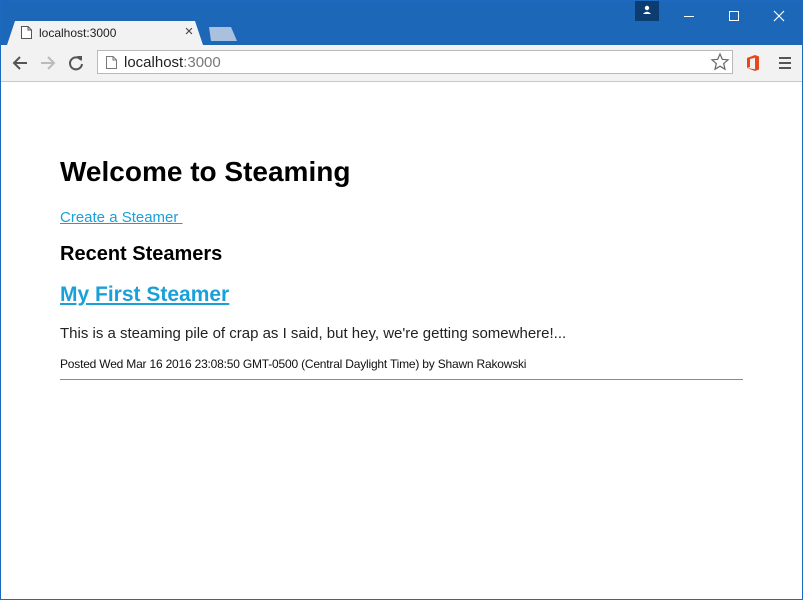  What do you see at coordinates (720, 62) in the screenshot?
I see `star-icon` at bounding box center [720, 62].